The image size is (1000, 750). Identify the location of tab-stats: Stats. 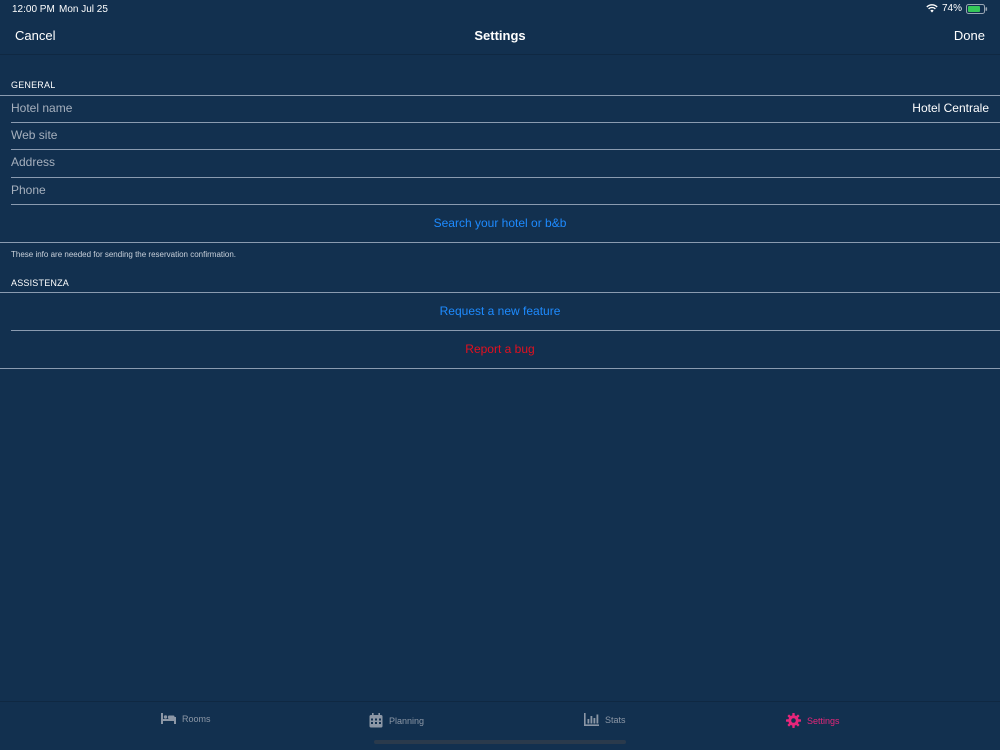
(605, 719).